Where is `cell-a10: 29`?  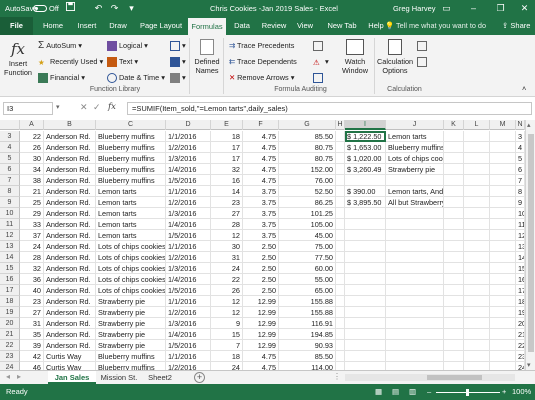
cell-a10: 29 is located at coordinates (32, 213).